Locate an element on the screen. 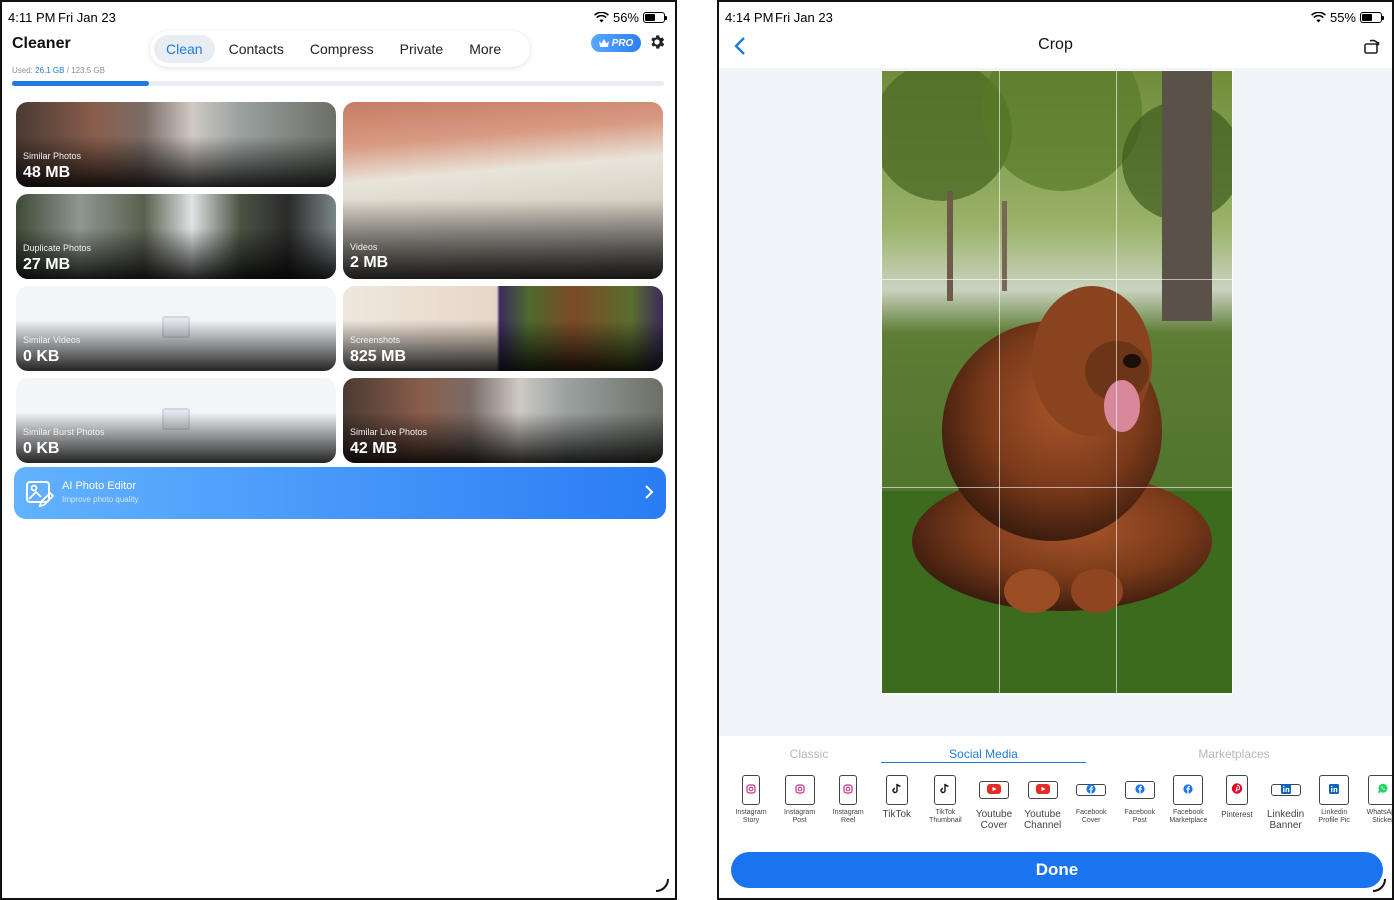 The image size is (1394, 900). preset-facebook-marketplace: Facebook Marketplace is located at coordinates (1188, 799).